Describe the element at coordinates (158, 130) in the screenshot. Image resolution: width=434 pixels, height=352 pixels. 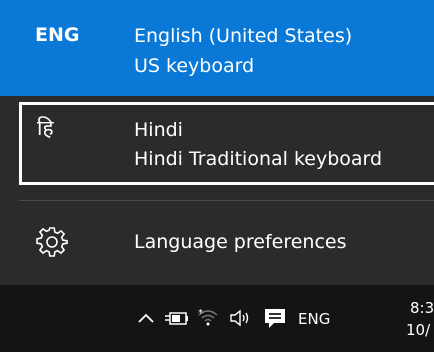
I see `language-name: Hindi` at that location.